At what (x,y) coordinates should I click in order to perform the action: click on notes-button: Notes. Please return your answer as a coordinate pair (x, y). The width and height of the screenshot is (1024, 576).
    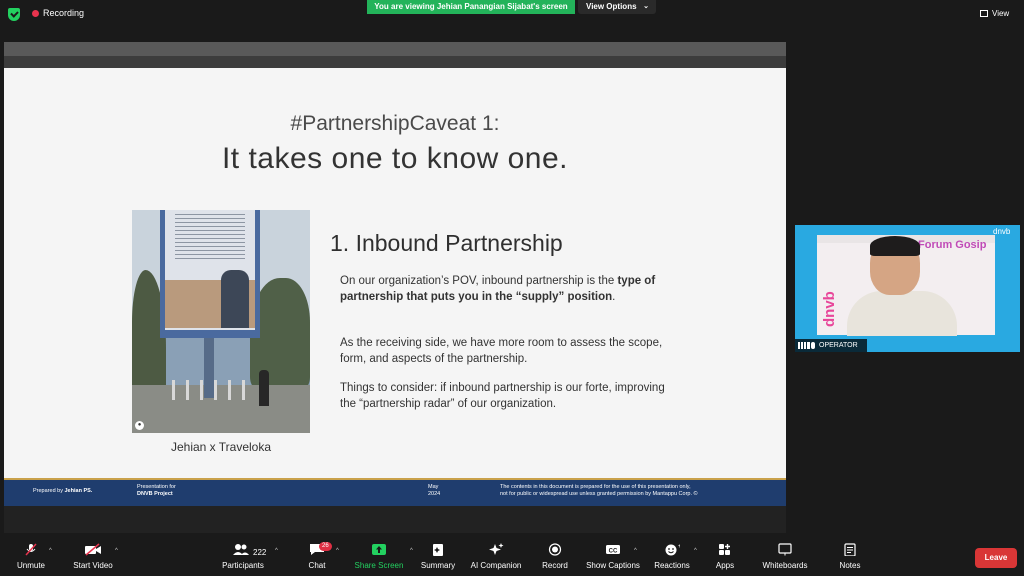
    Looking at the image, I should click on (850, 559).